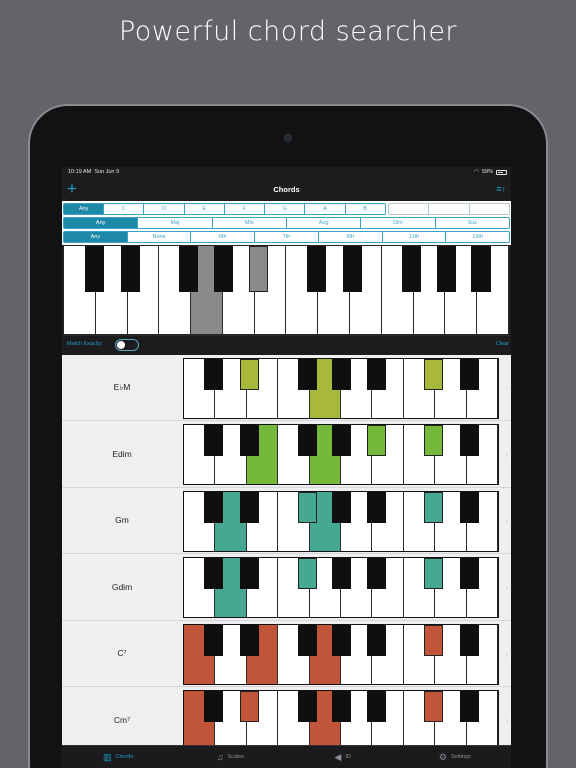 The width and height of the screenshot is (576, 768). I want to click on chord-row: E♭M ›, so click(286, 388).